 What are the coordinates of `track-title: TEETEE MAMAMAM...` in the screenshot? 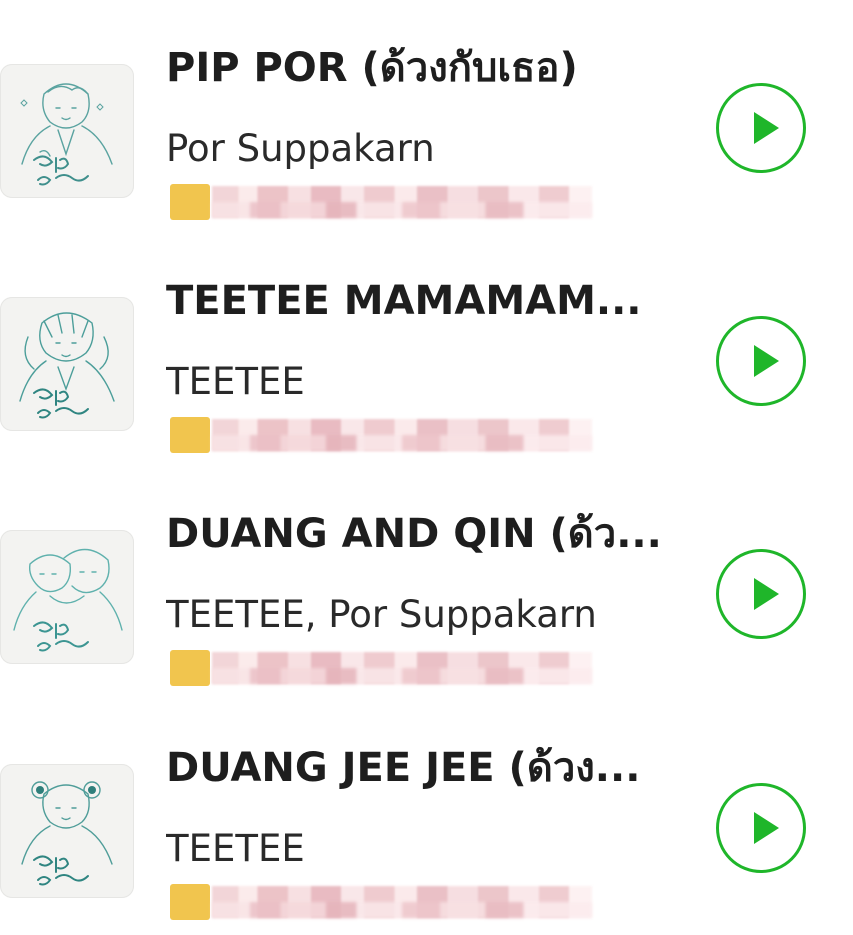 It's located at (426, 301).